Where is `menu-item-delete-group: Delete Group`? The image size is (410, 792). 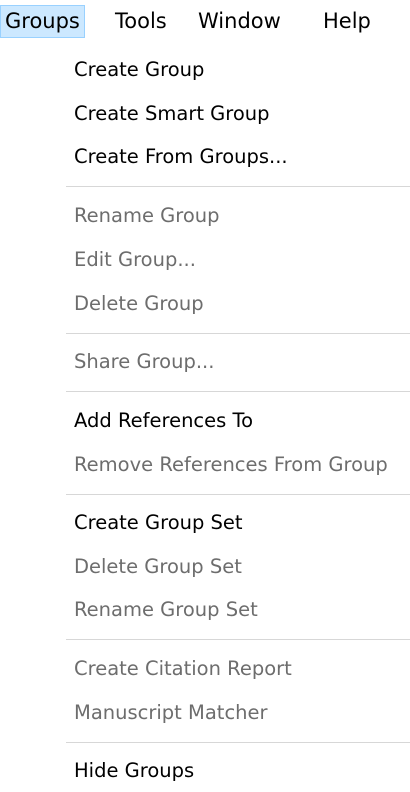 menu-item-delete-group: Delete Group is located at coordinates (139, 304).